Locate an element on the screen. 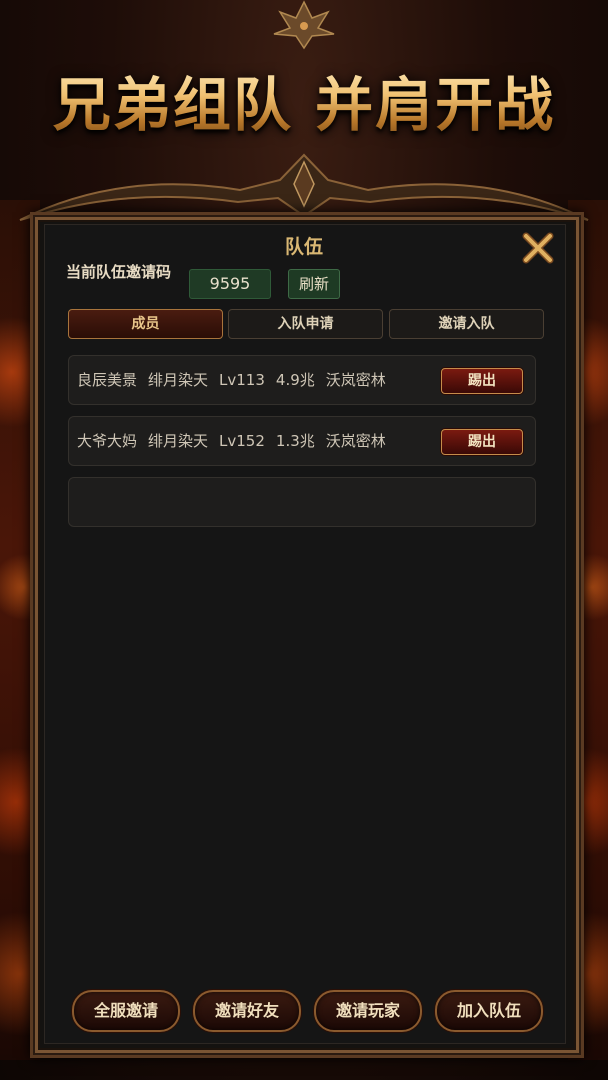 Image resolution: width=608 pixels, height=1080 pixels. tab-invite-join: 邀请入队 is located at coordinates (466, 324).